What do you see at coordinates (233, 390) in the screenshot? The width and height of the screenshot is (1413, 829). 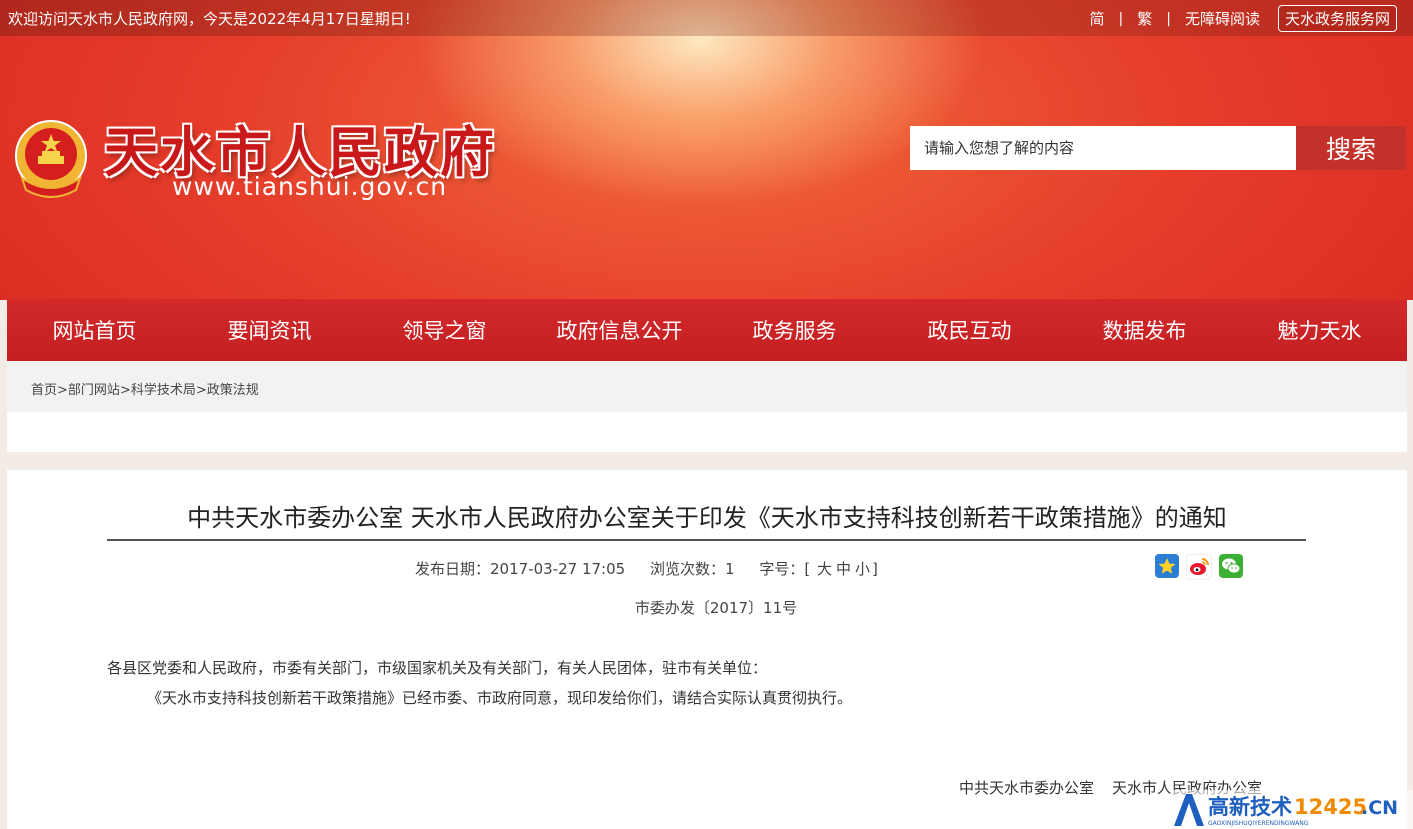 I see `breadcrumb-policy: 政策法规` at bounding box center [233, 390].